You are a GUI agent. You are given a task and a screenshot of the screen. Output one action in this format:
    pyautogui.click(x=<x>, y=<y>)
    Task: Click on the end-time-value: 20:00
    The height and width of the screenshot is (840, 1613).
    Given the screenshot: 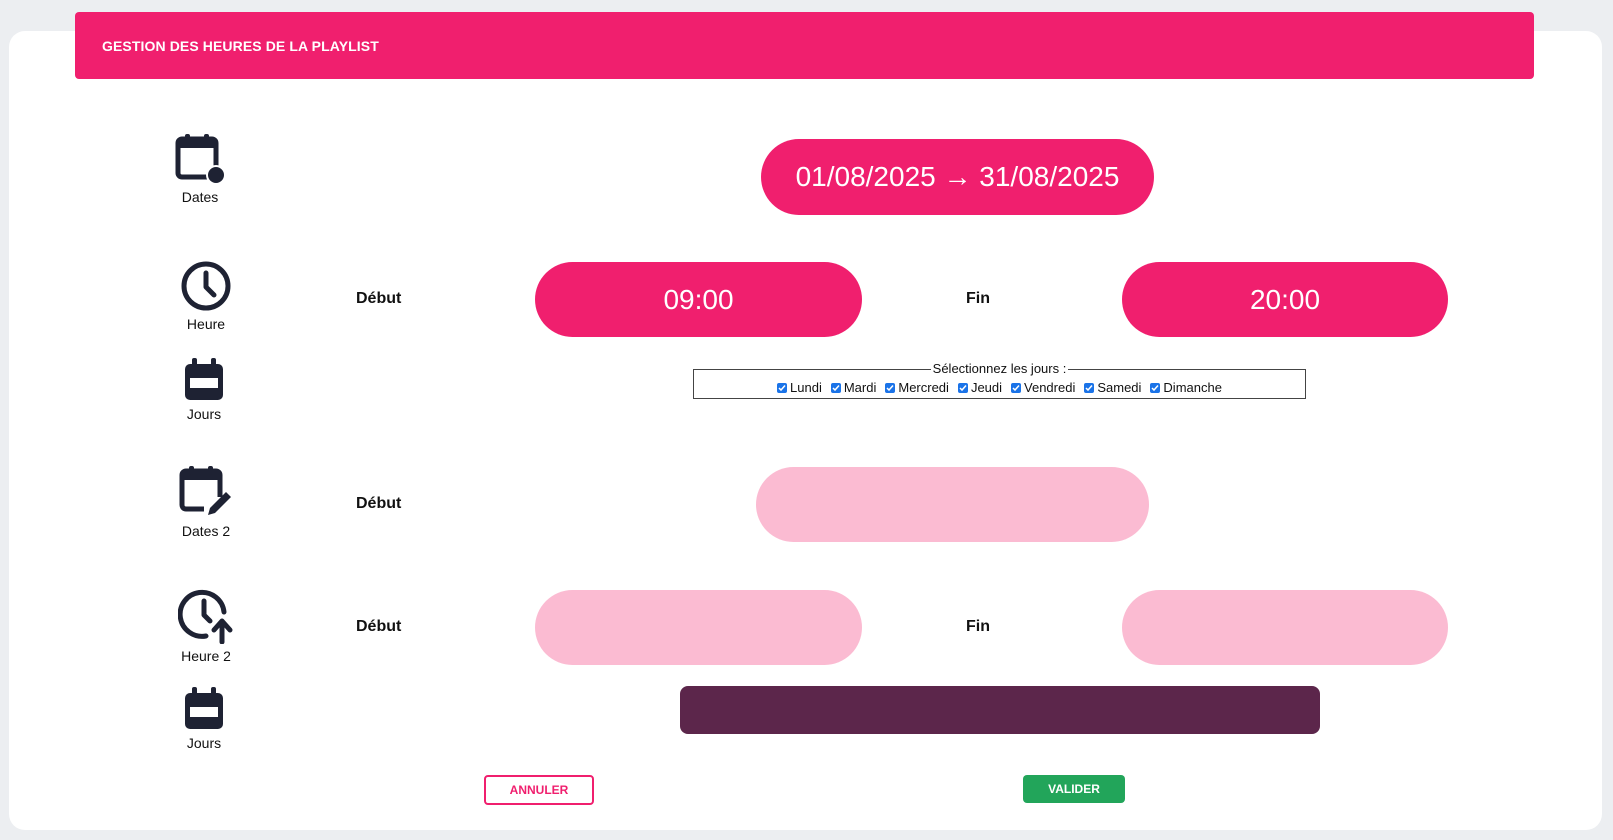 What is the action you would take?
    pyautogui.click(x=1285, y=299)
    